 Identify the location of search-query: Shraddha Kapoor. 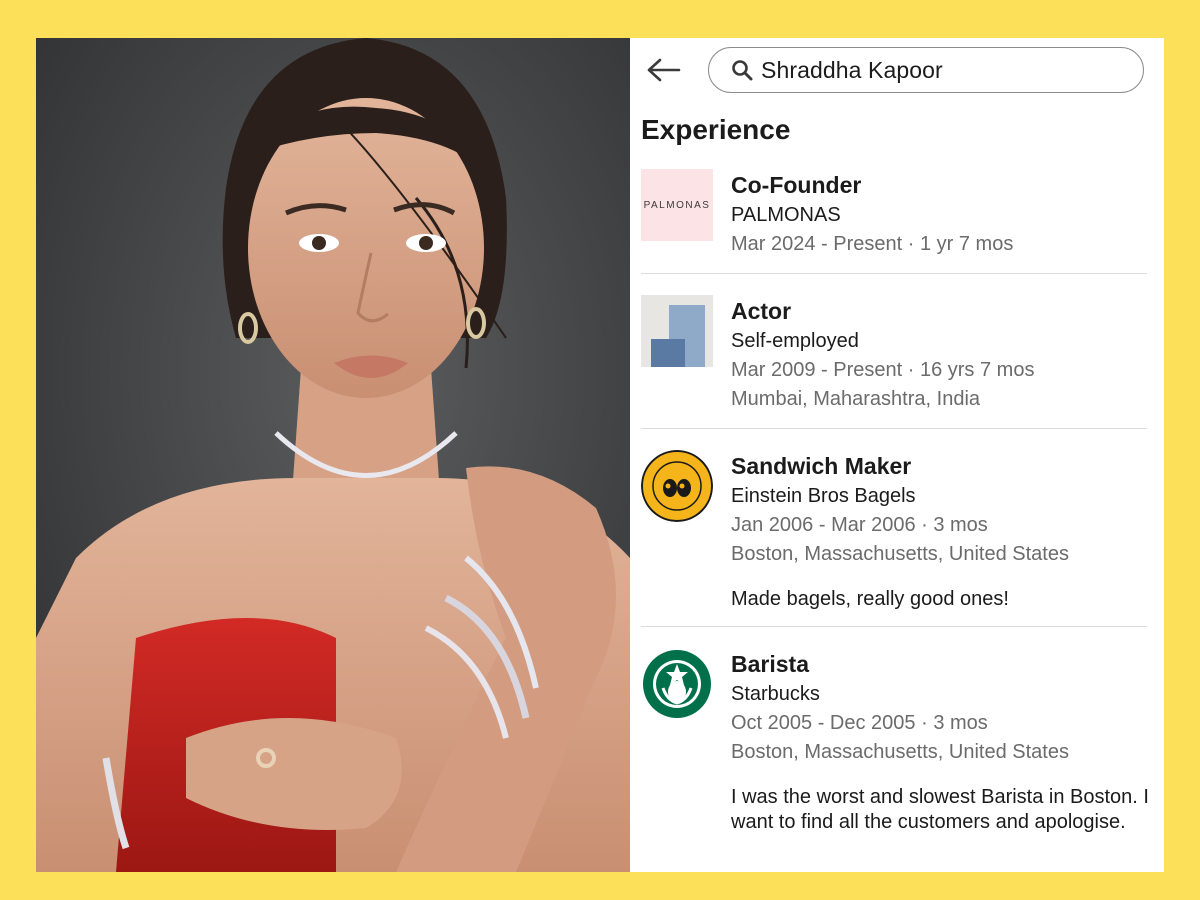
(852, 69).